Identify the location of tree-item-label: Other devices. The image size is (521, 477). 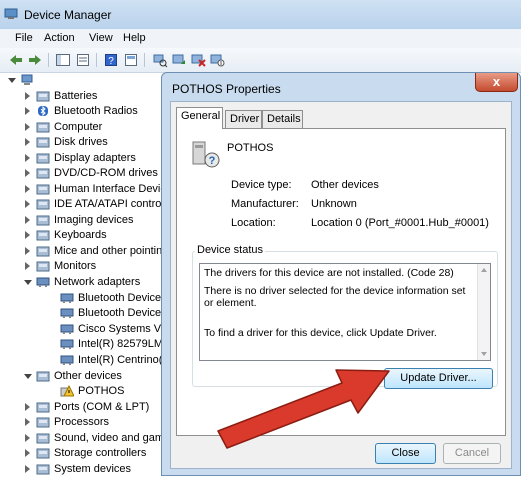
(88, 376).